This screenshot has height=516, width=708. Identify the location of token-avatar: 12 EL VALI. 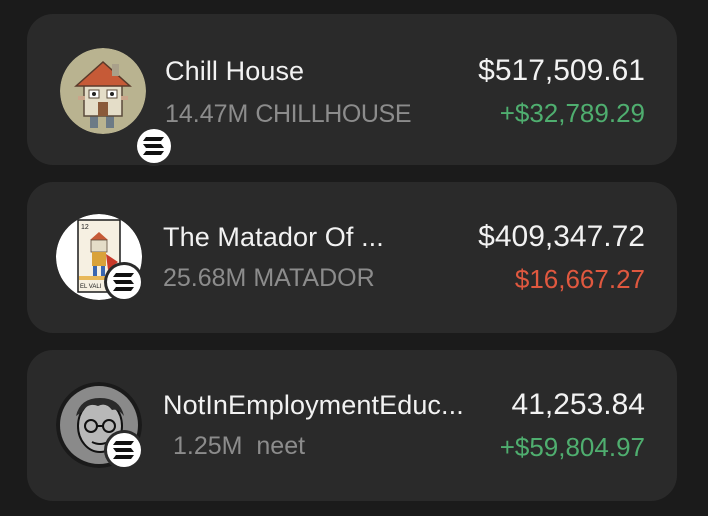
(100, 258).